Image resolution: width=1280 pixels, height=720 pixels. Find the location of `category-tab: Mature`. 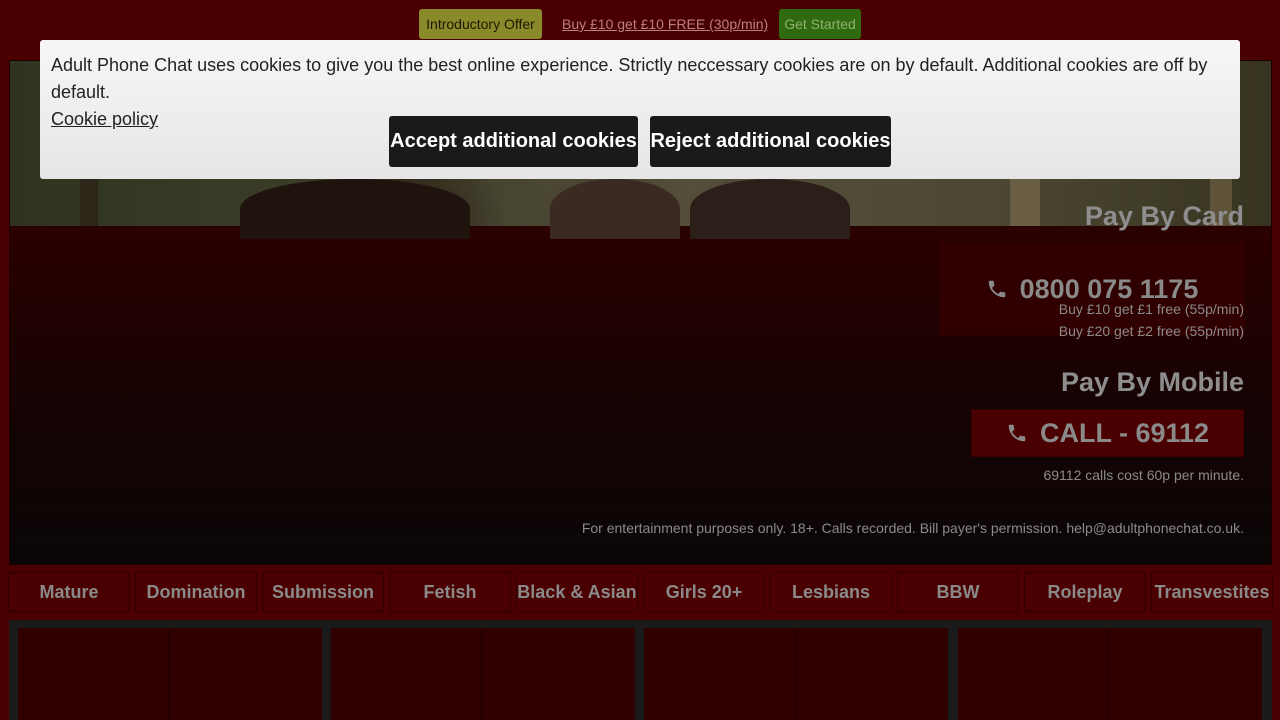

category-tab: Mature is located at coordinates (69, 592).